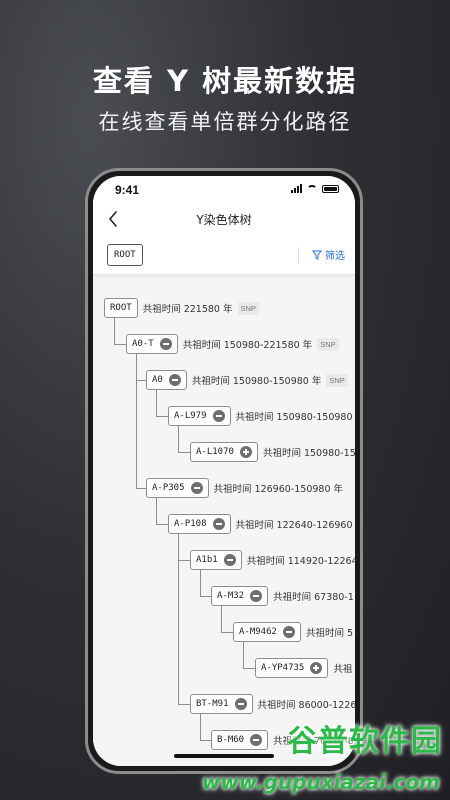 The width and height of the screenshot is (450, 800). What do you see at coordinates (313, 597) in the screenshot?
I see `coalescence-time: 共祖时间 67380-1` at bounding box center [313, 597].